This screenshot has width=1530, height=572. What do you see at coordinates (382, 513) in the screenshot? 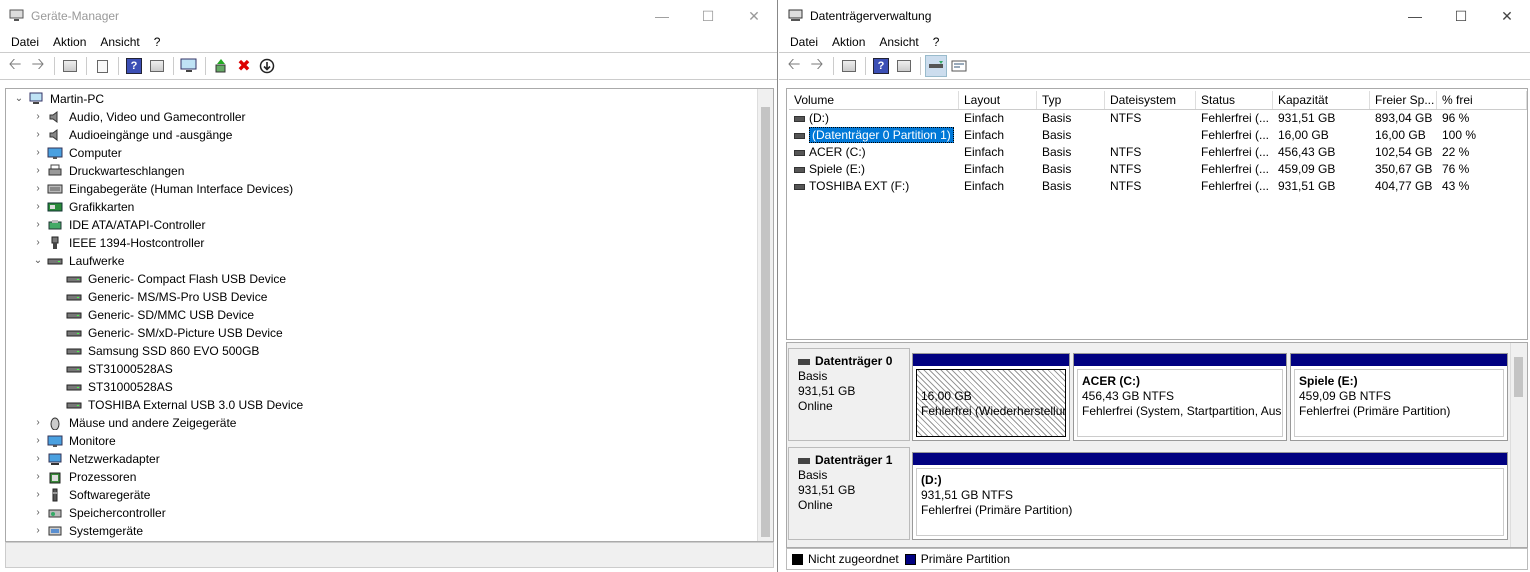
I see `tree-category: › Speichercontroller` at bounding box center [382, 513].